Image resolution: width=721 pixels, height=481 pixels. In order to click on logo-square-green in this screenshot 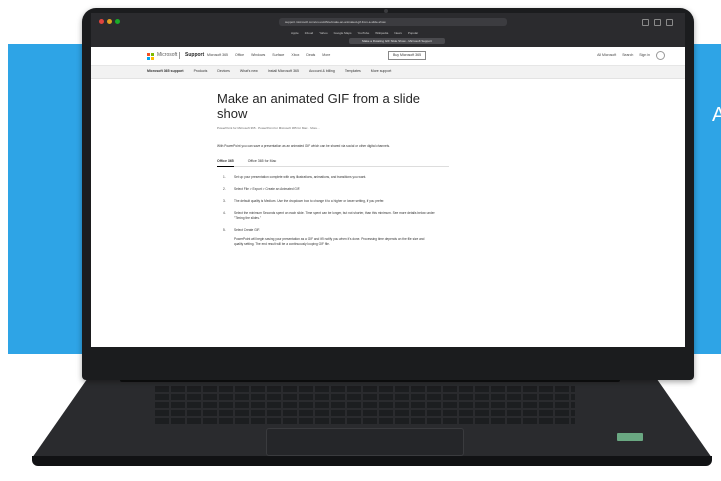, I will do `click(152, 54)`.